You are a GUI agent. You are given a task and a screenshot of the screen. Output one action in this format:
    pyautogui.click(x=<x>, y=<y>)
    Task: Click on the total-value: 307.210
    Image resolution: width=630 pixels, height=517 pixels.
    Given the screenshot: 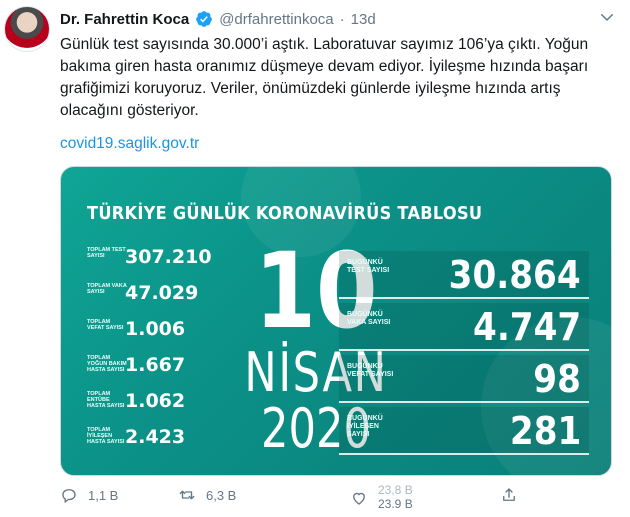 What is the action you would take?
    pyautogui.click(x=168, y=257)
    